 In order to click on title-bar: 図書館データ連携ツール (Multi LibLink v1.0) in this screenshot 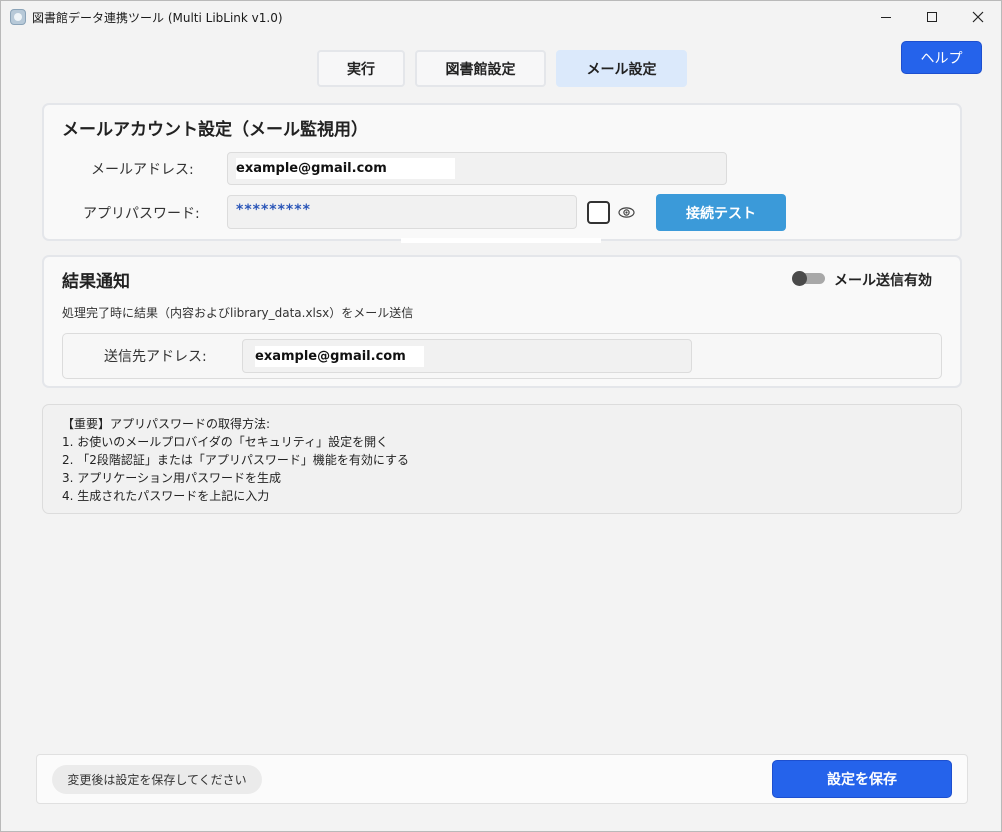, I will do `click(501, 17)`.